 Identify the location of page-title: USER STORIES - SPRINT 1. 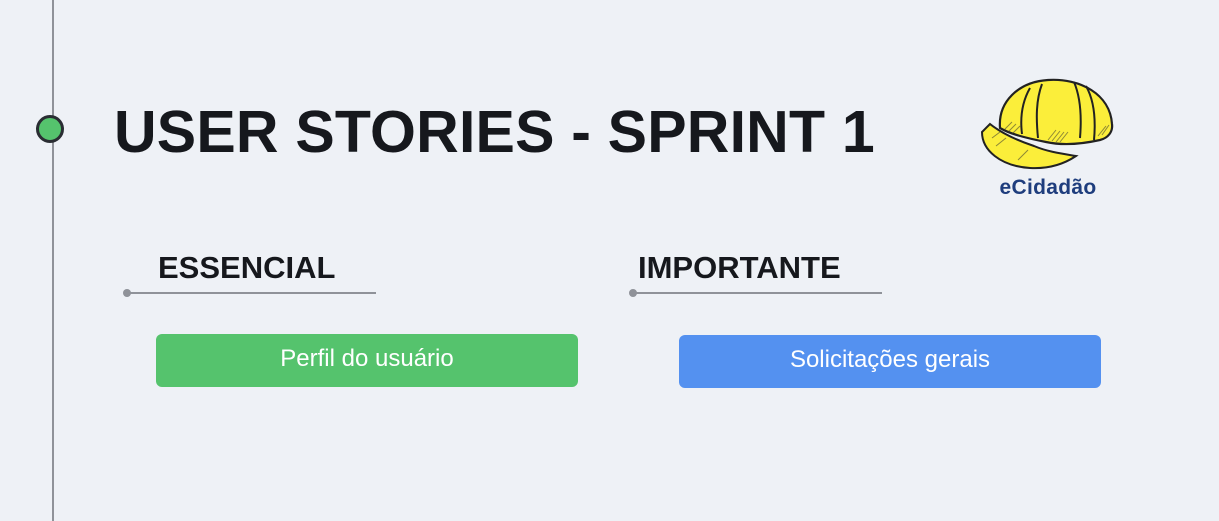
(494, 132).